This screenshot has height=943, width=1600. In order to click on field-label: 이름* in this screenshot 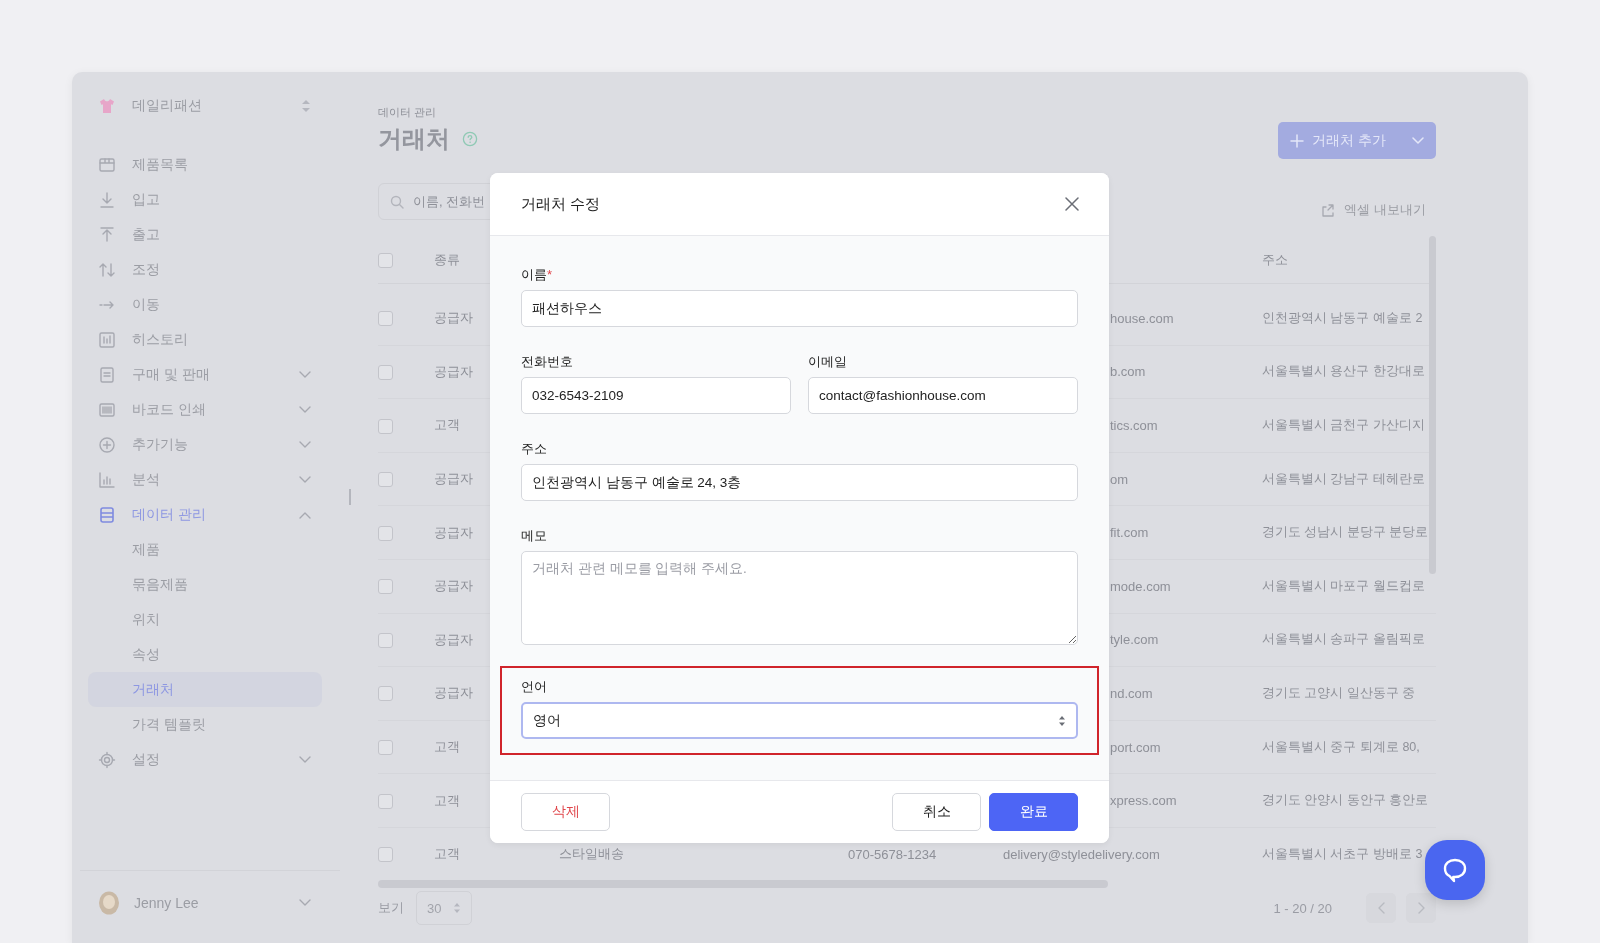, I will do `click(537, 275)`.